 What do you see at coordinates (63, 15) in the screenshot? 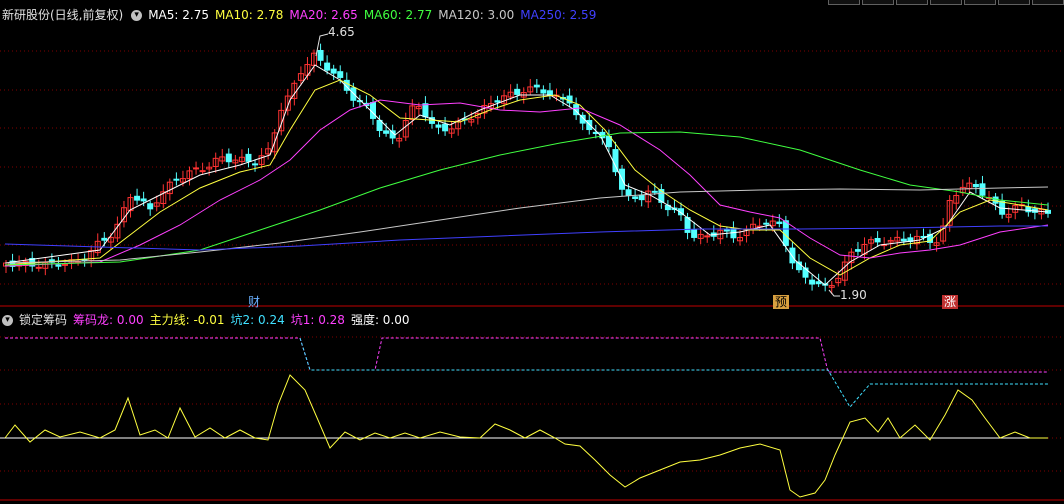
I see `stock-title: 新研股份(日线,前复权)` at bounding box center [63, 15].